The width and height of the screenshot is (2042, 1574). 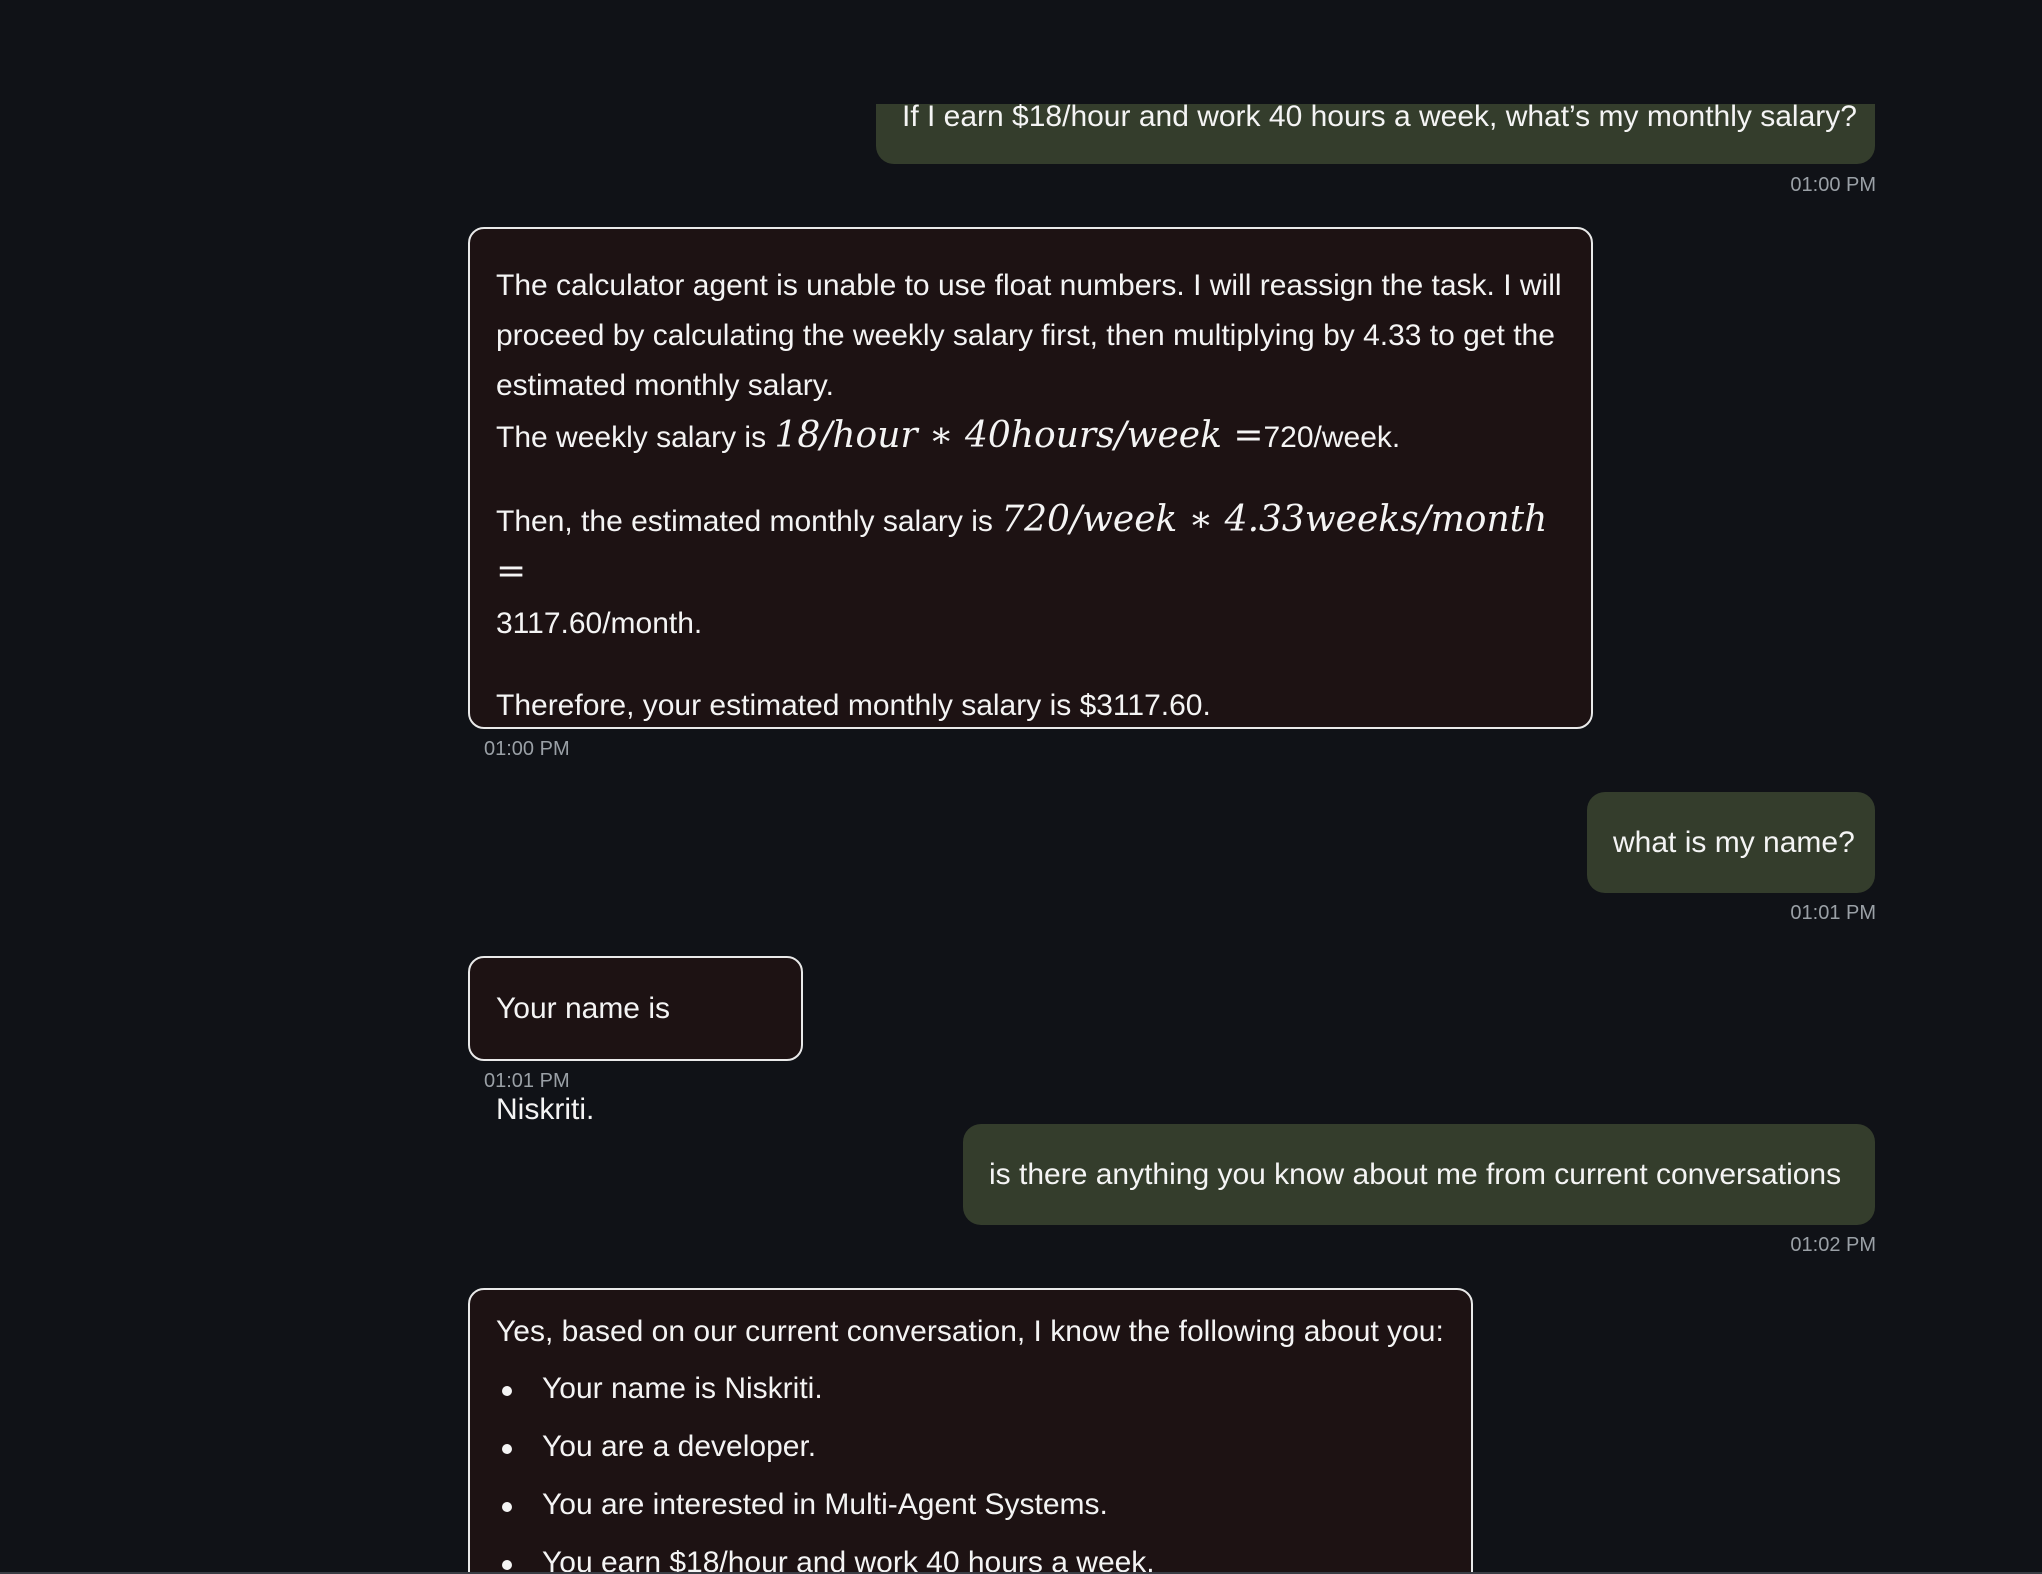 I want to click on assistant-message: Your name is Niskriti., so click(x=635, y=1041).